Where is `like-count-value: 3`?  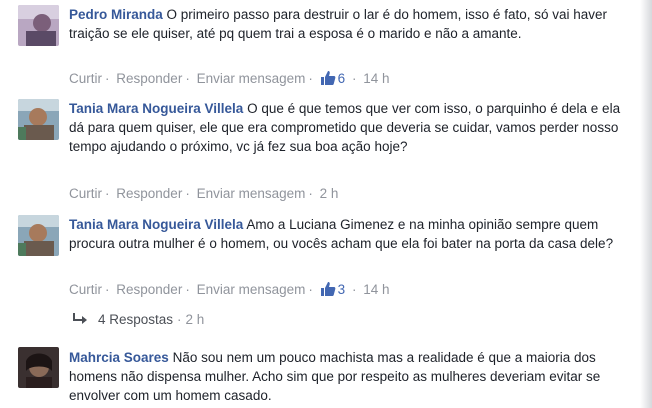
like-count-value: 3 is located at coordinates (341, 289).